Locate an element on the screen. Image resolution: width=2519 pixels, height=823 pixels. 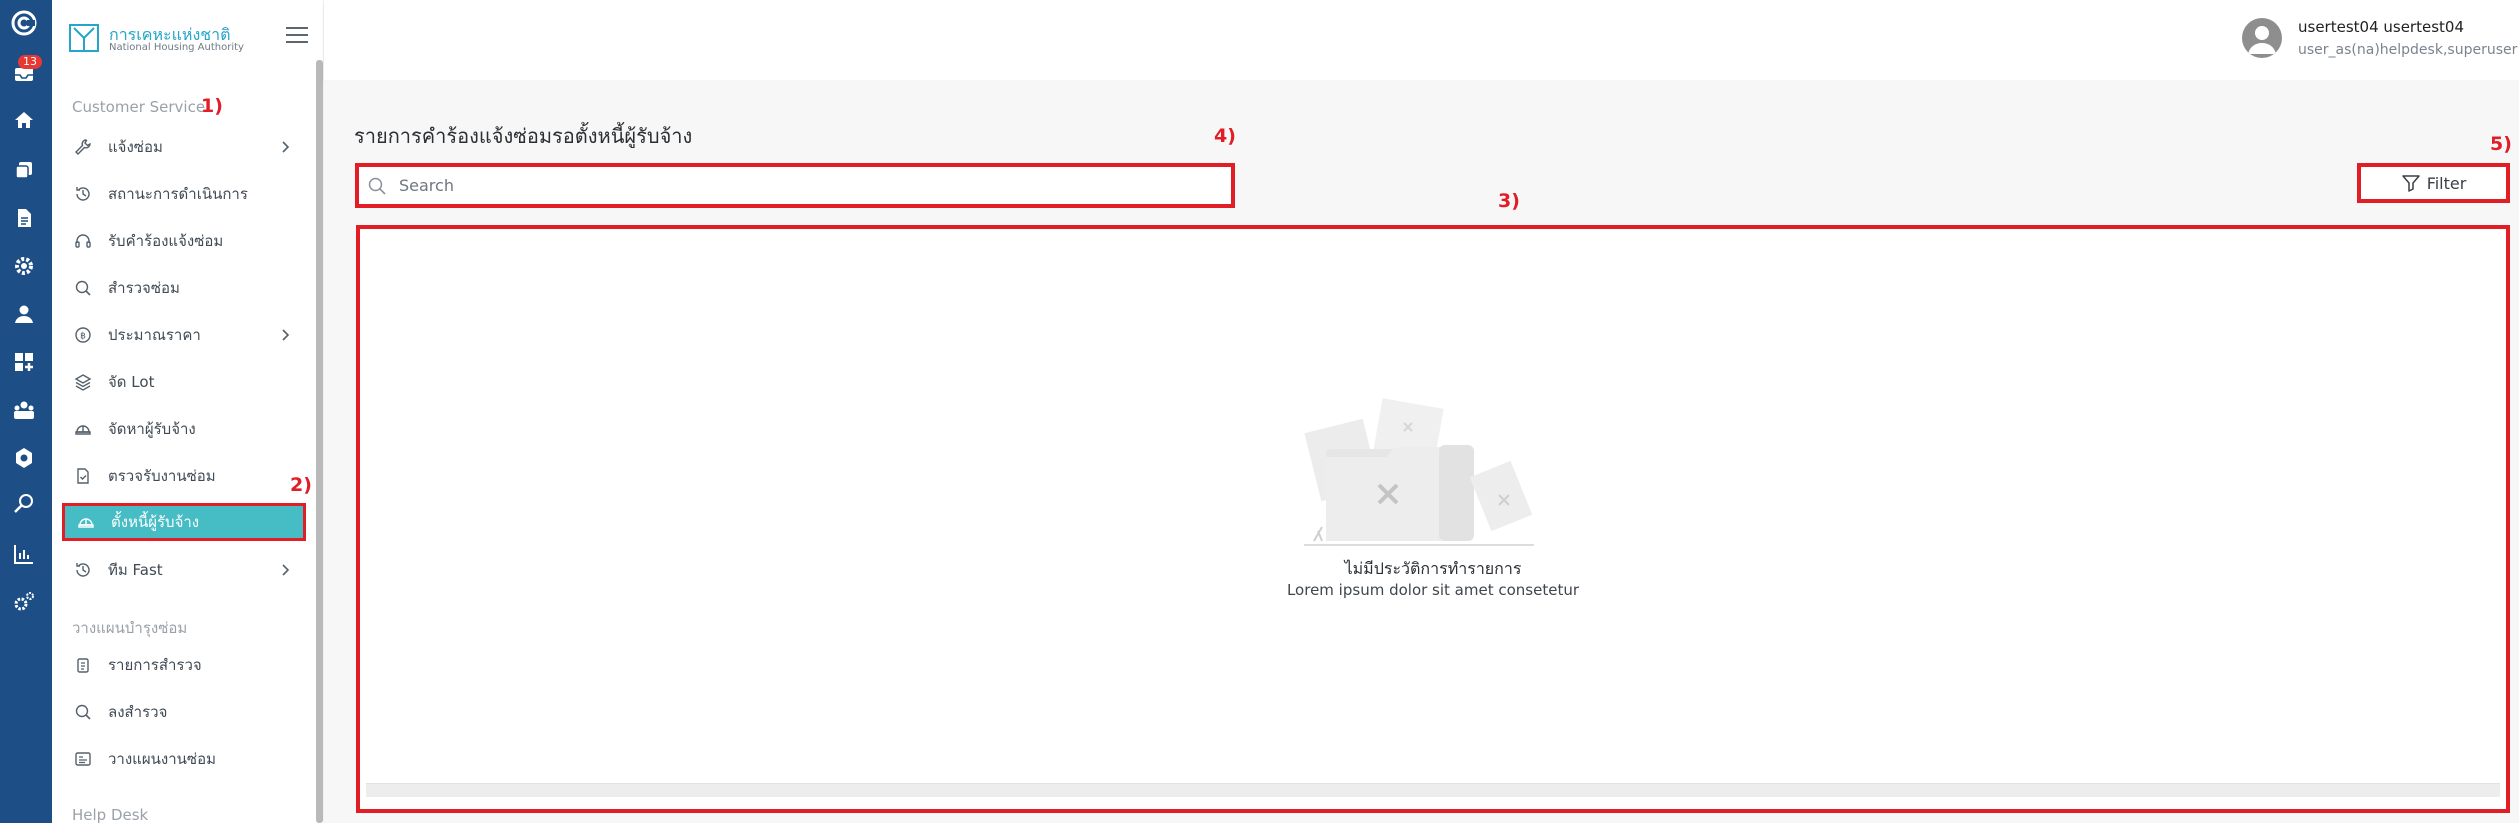
sidebar-item-repair-plan: วางแผนงานซ่อม is located at coordinates (184, 759).